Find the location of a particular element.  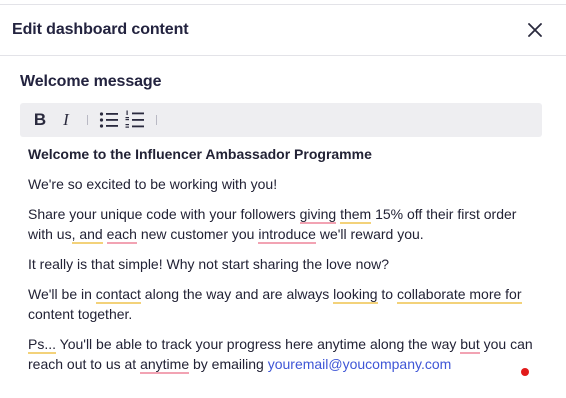

close-icon is located at coordinates (535, 30).